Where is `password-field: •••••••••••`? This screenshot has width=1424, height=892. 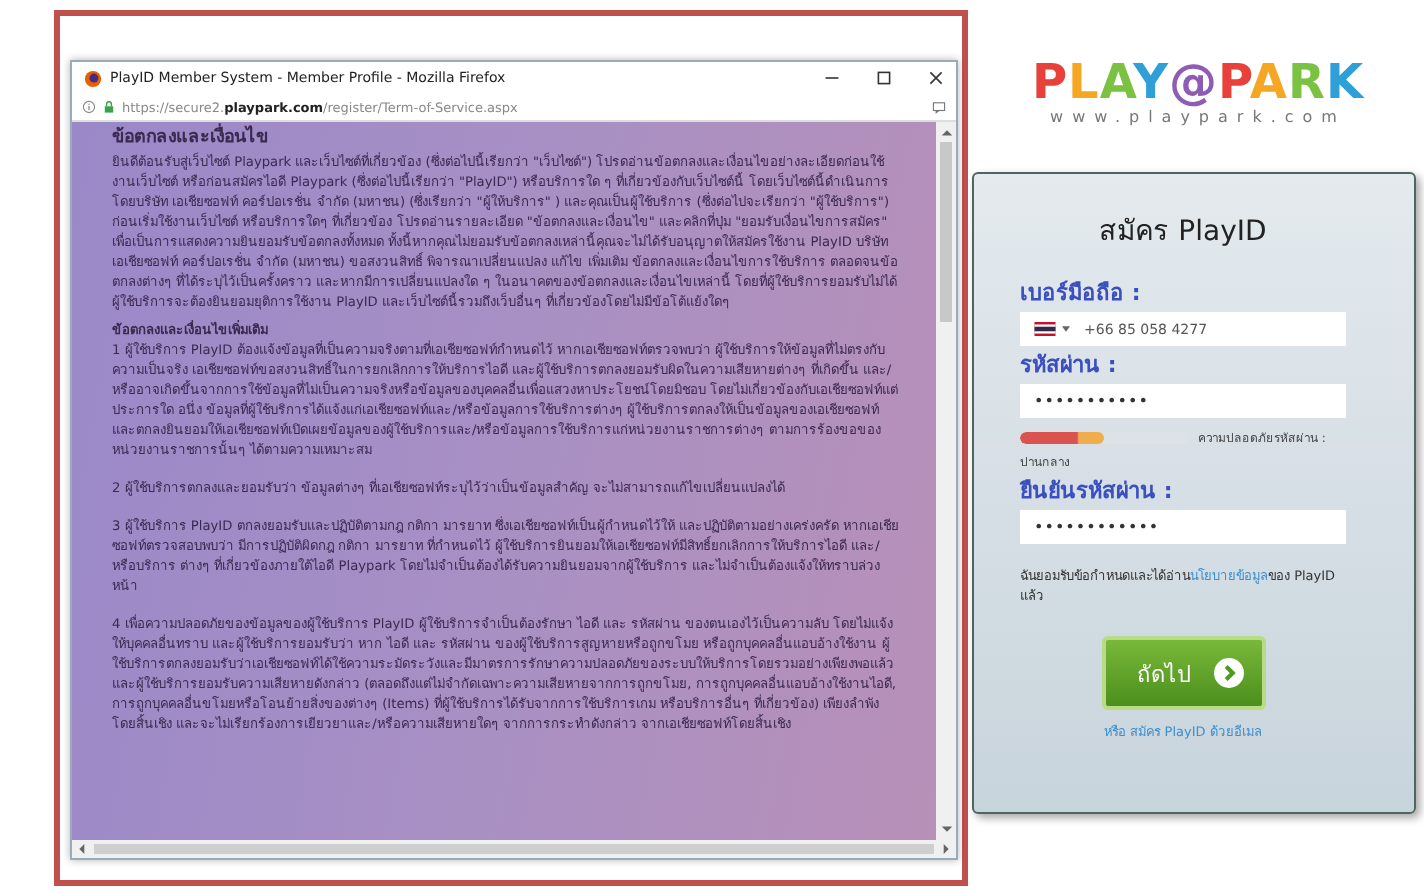 password-field: ••••••••••• is located at coordinates (1183, 401).